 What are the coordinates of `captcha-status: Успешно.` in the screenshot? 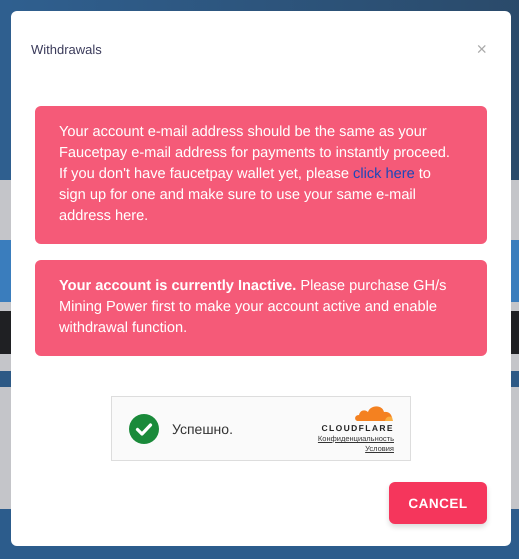 It's located at (203, 428).